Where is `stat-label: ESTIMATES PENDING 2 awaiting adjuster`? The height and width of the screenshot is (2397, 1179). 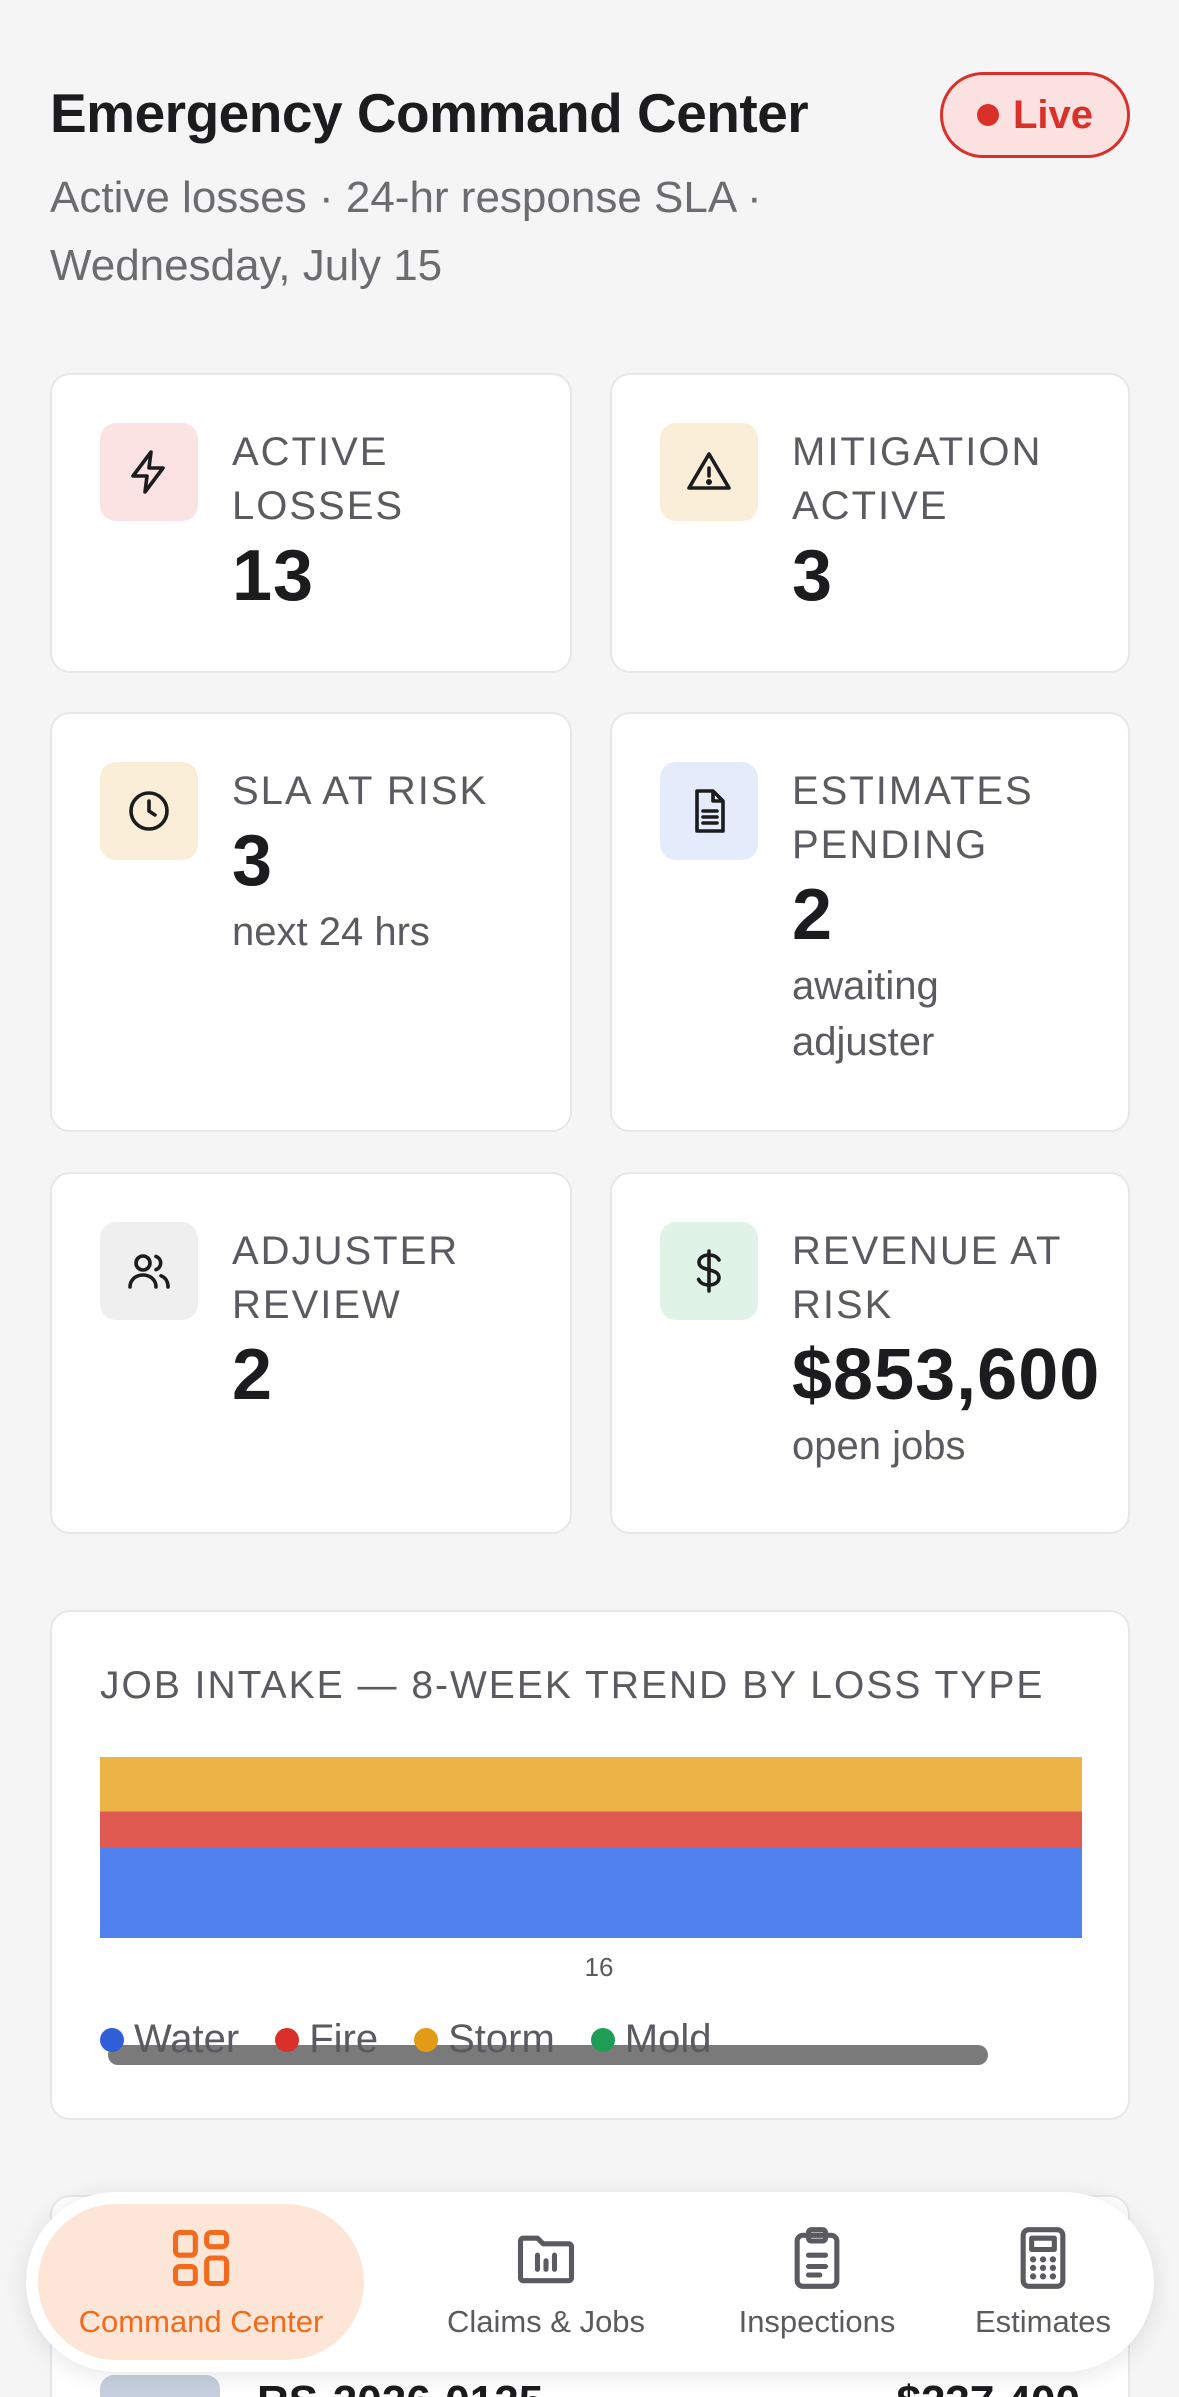 stat-label: ESTIMATES PENDING 2 awaiting adjuster is located at coordinates (942, 917).